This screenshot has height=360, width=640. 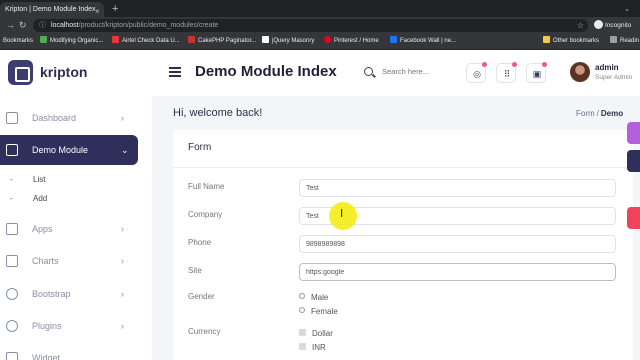 What do you see at coordinates (12, 356) in the screenshot?
I see `widget-icon` at bounding box center [12, 356].